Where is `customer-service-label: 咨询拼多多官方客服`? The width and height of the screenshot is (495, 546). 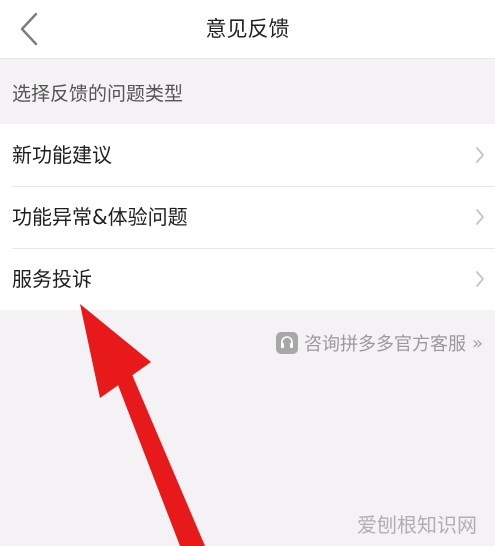
customer-service-label: 咨询拼多多官方客服 is located at coordinates (384, 344).